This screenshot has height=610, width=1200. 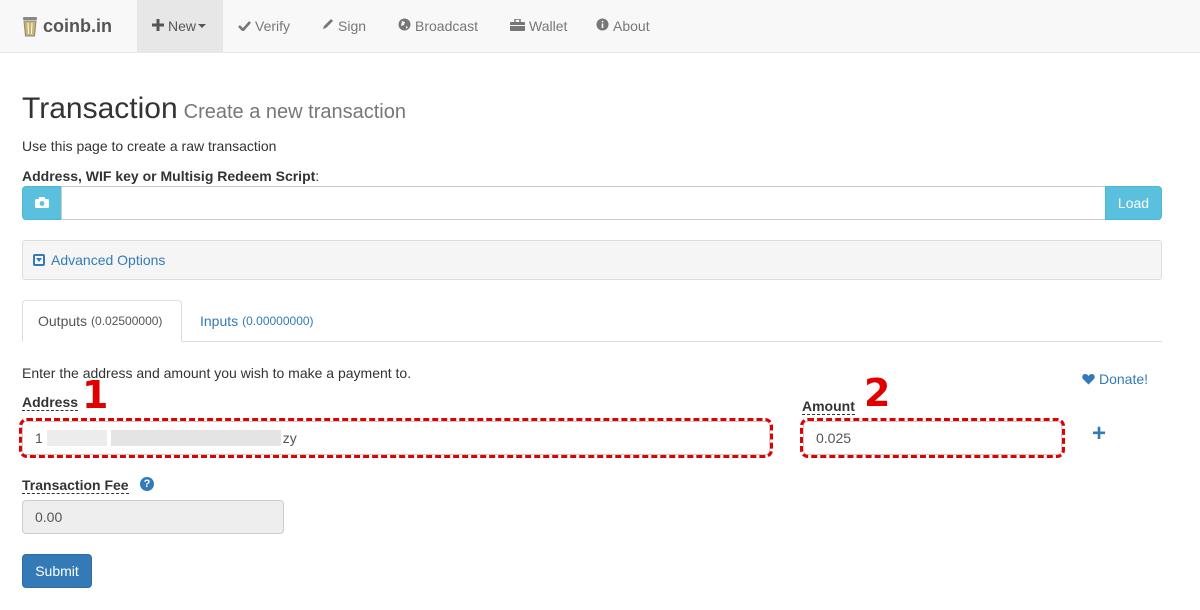 What do you see at coordinates (30, 26) in the screenshot?
I see `bin-logo-icon` at bounding box center [30, 26].